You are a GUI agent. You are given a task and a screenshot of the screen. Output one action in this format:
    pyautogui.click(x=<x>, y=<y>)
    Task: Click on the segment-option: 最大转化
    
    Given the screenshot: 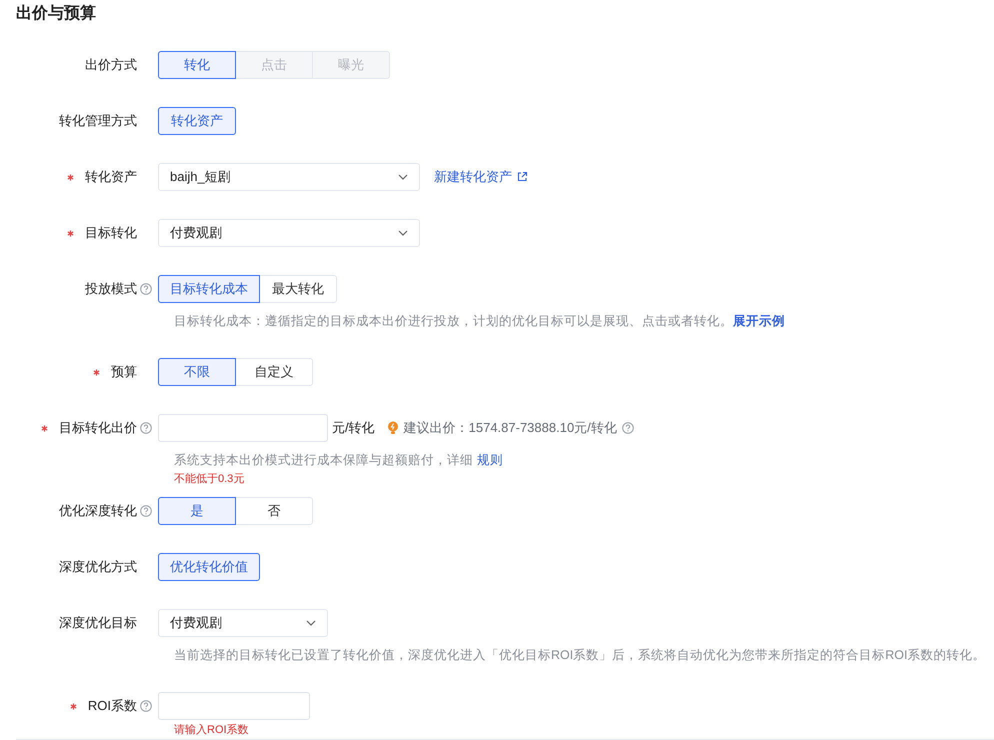 What is the action you would take?
    pyautogui.click(x=298, y=289)
    